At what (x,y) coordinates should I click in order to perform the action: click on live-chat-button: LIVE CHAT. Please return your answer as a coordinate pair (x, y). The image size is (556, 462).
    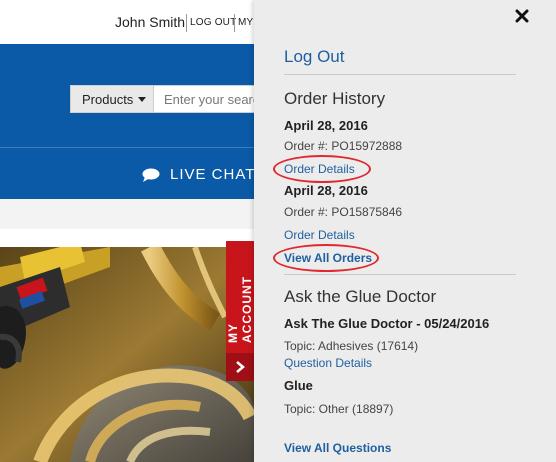
    Looking at the image, I should click on (198, 174).